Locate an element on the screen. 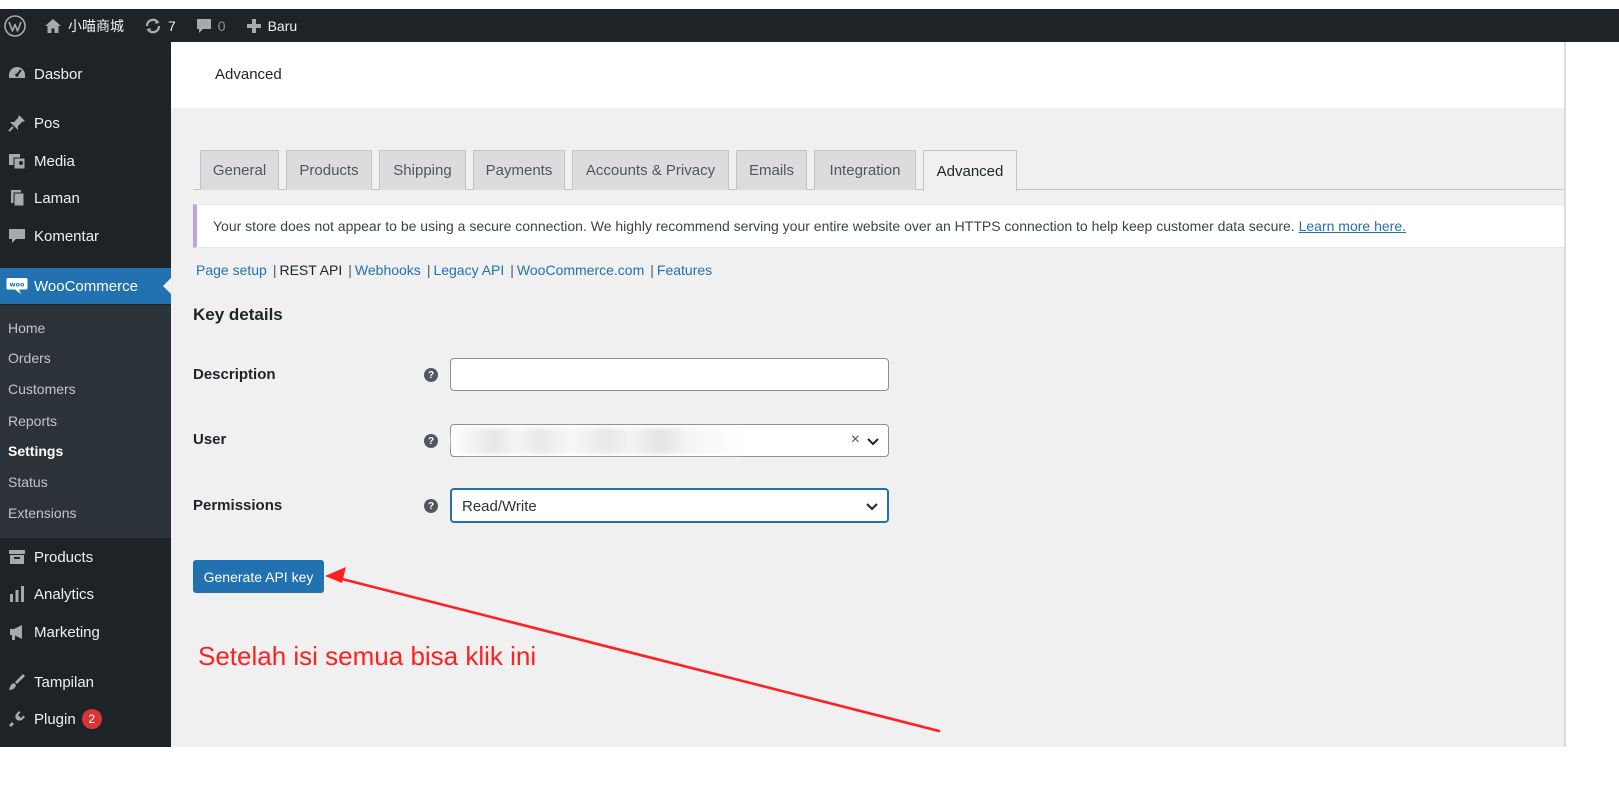 The height and width of the screenshot is (785, 1619). submenu-item-extensions: Extensions is located at coordinates (42, 513).